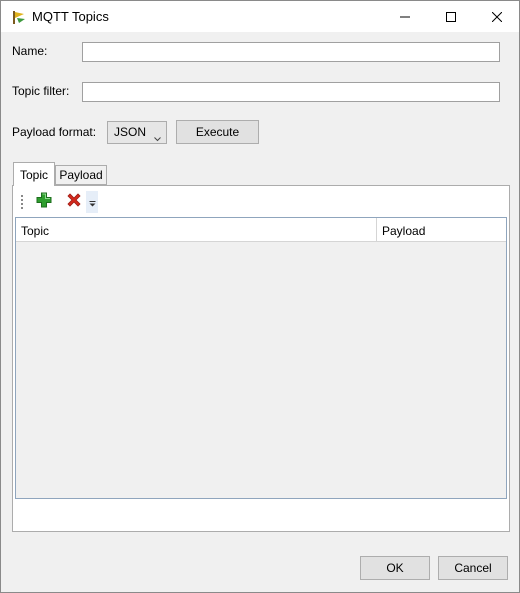 This screenshot has height=593, width=520. I want to click on topic-filter-label: Topic filter:, so click(41, 91).